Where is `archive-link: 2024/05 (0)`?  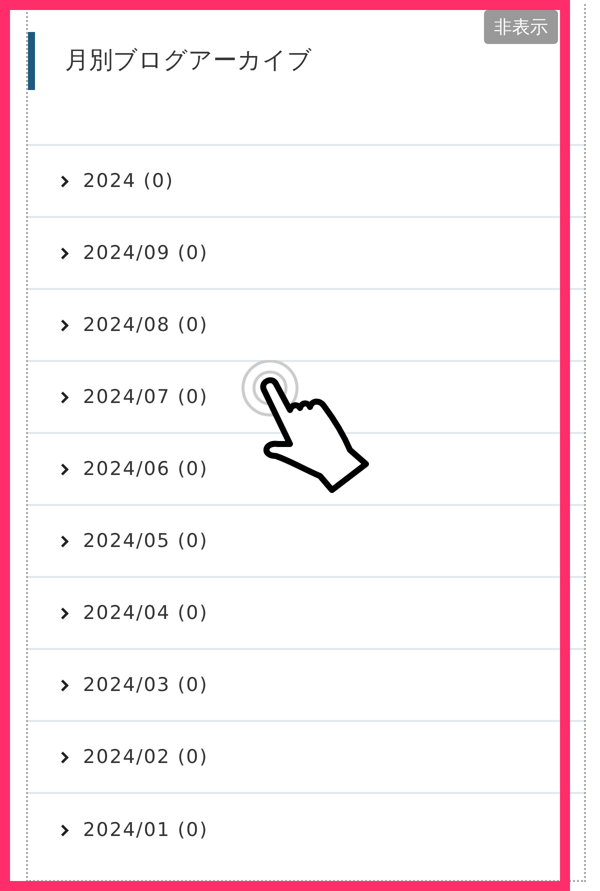
archive-link: 2024/05 (0) is located at coordinates (145, 541).